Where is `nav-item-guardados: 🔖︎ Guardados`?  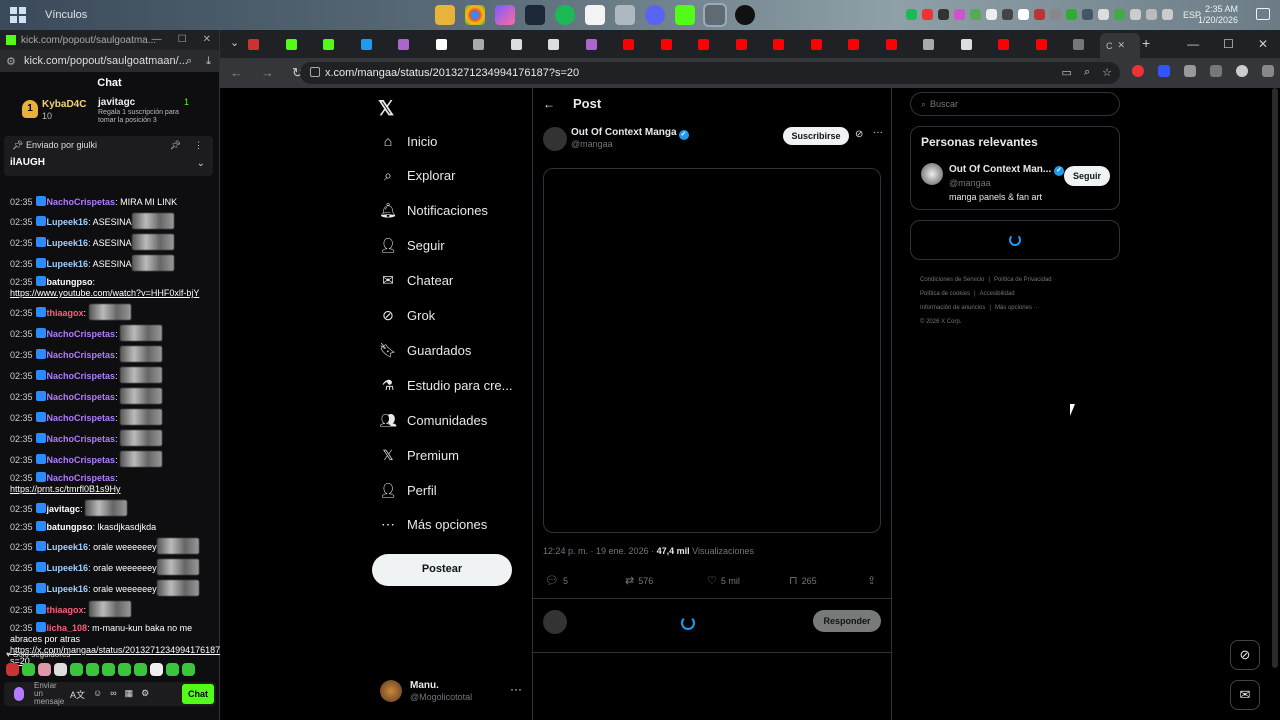 nav-item-guardados: 🔖︎ Guardados is located at coordinates (425, 350).